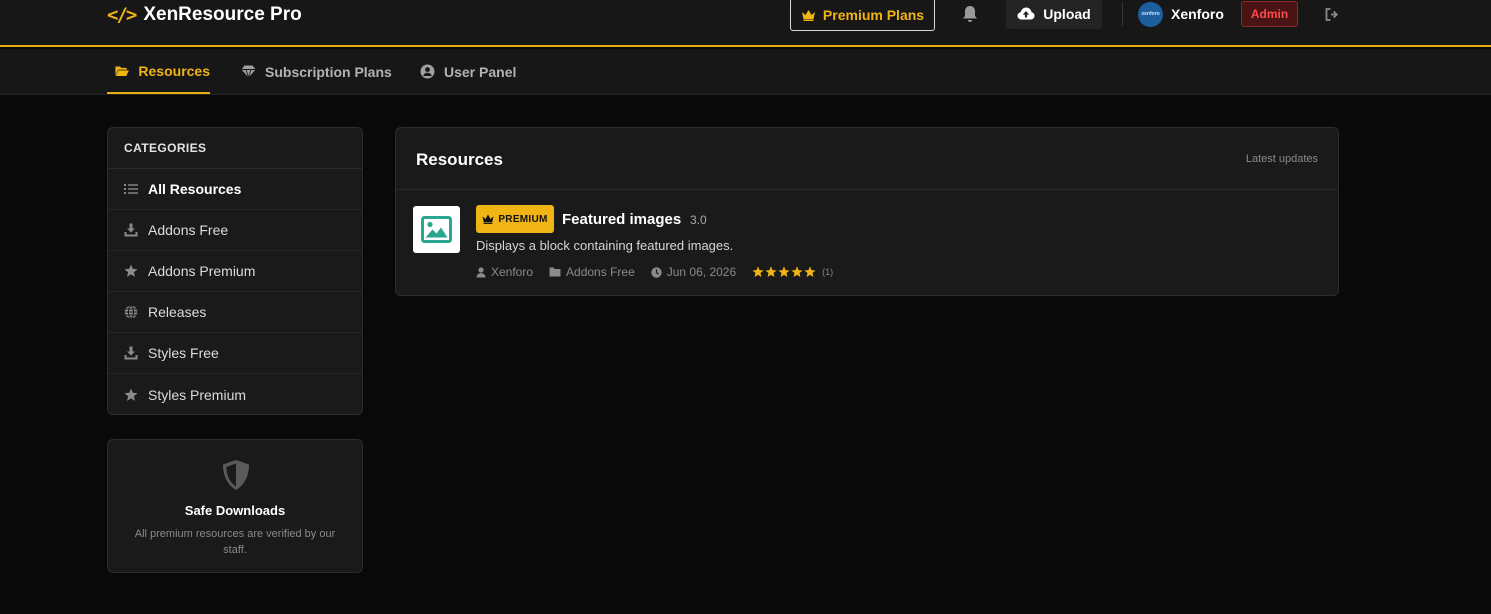 The image size is (1491, 614). What do you see at coordinates (195, 189) in the screenshot?
I see `category-label: All Resources` at bounding box center [195, 189].